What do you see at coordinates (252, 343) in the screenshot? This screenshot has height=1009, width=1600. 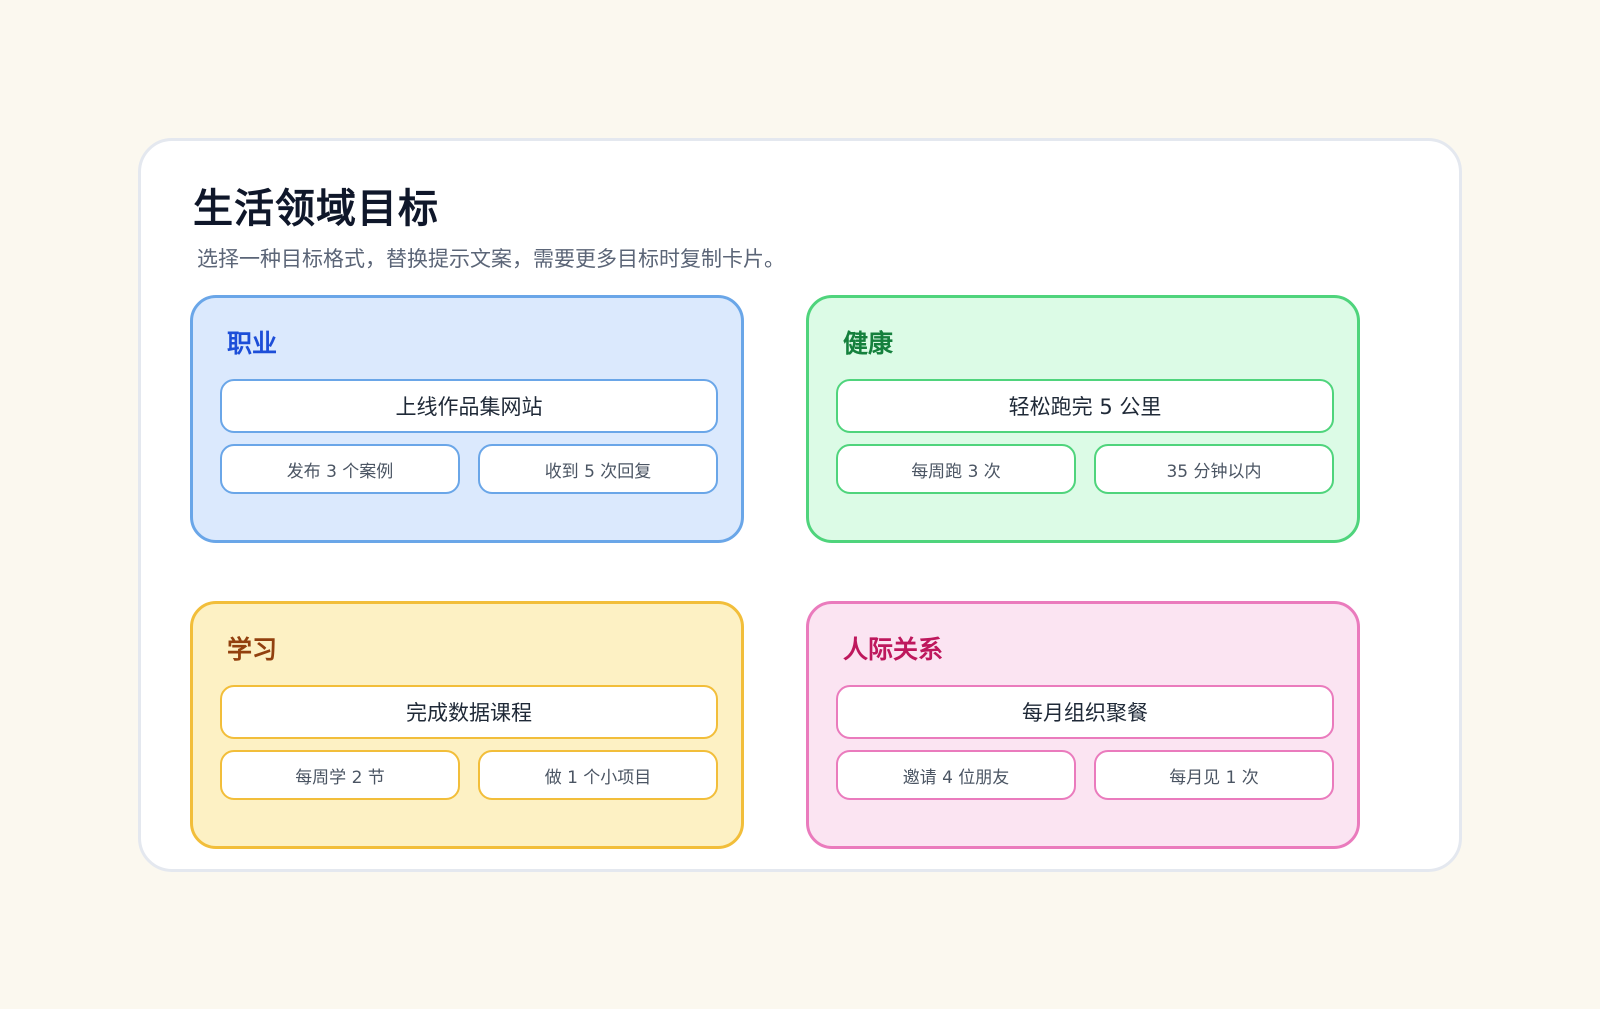 I see `area-title-career: 职业` at bounding box center [252, 343].